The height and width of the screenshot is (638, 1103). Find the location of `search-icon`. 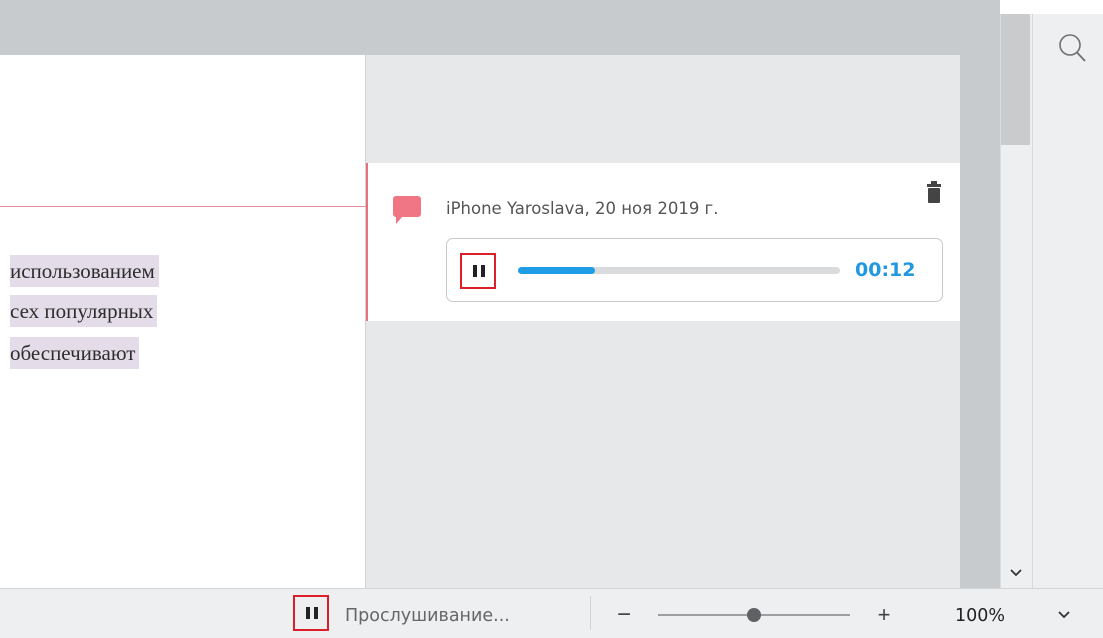

search-icon is located at coordinates (1073, 48).